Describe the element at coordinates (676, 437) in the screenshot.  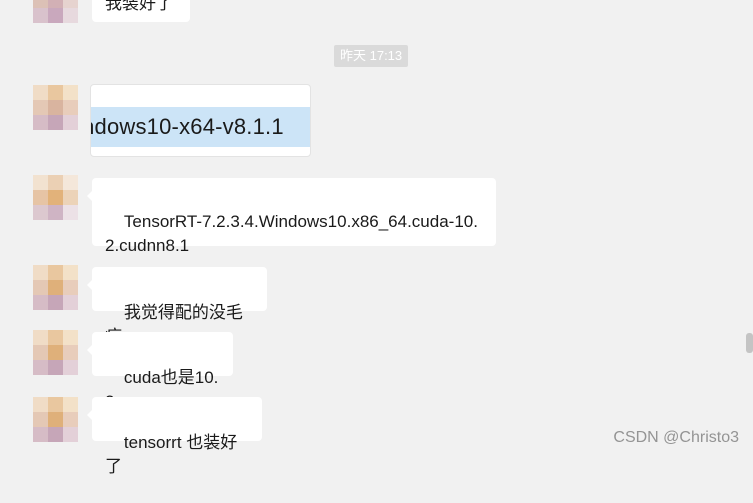
I see `watermark: CSDN @Christo3` at that location.